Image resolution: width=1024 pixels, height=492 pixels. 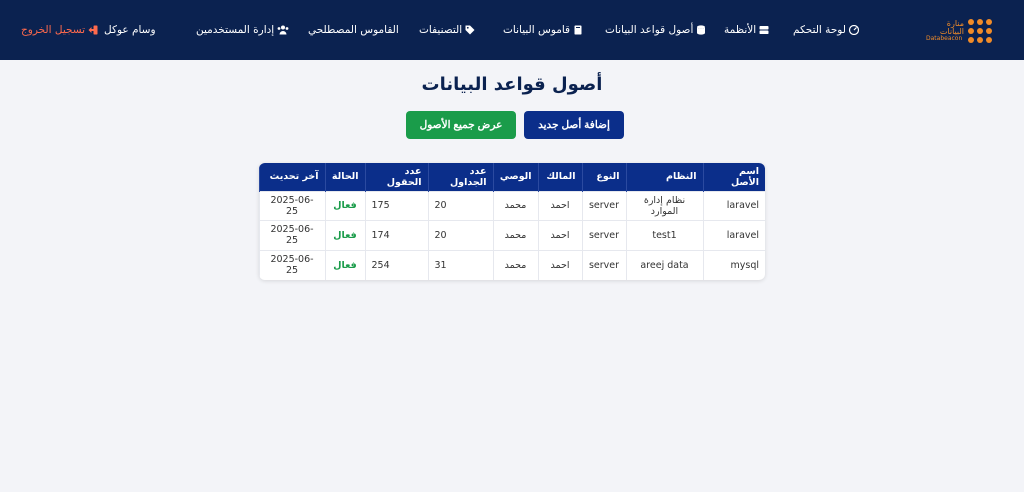 I want to click on cell-fields-count: 174, so click(x=396, y=235).